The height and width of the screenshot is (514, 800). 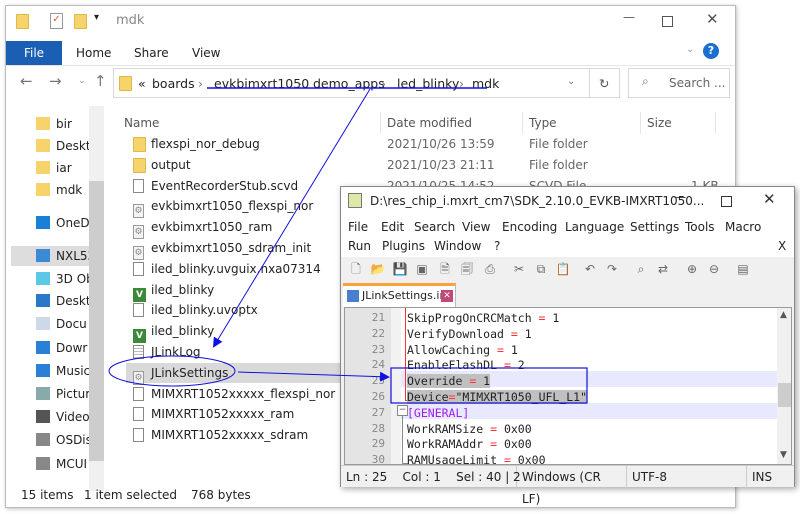 I want to click on file-highlight-ellipse, so click(x=172, y=371).